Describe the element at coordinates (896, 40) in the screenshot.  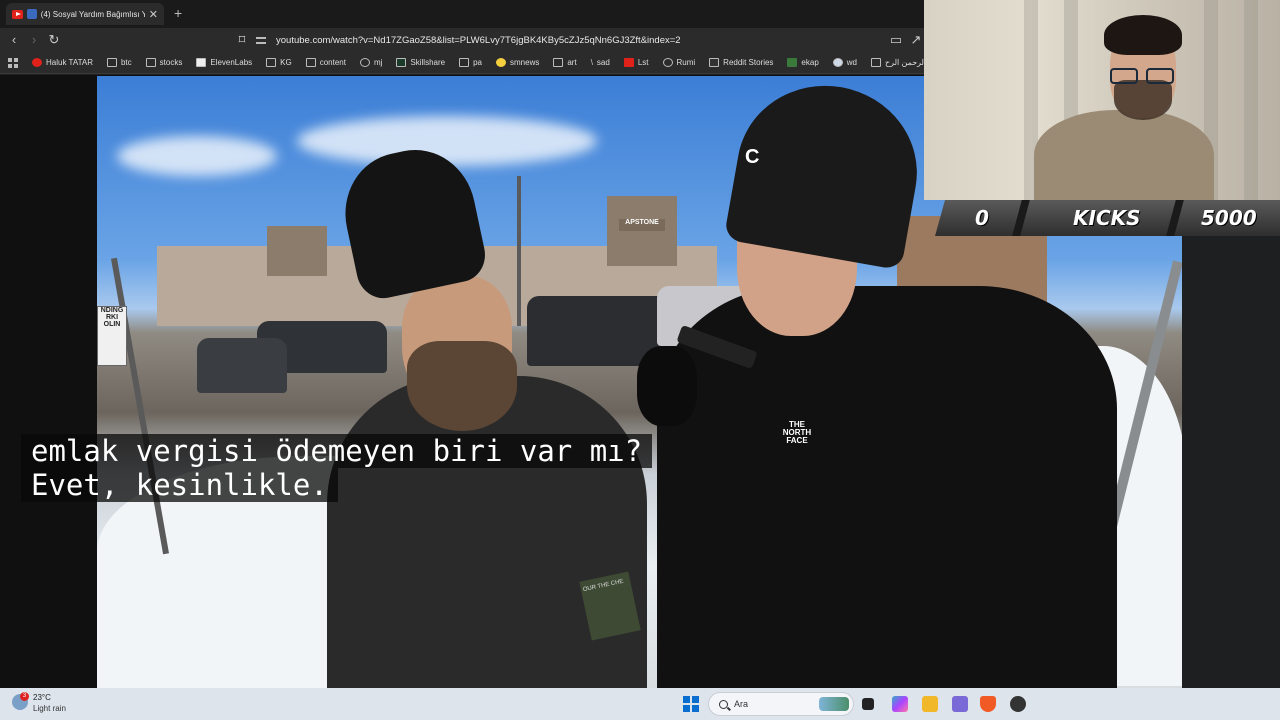
I see `screen-cast-icon: ▭` at that location.